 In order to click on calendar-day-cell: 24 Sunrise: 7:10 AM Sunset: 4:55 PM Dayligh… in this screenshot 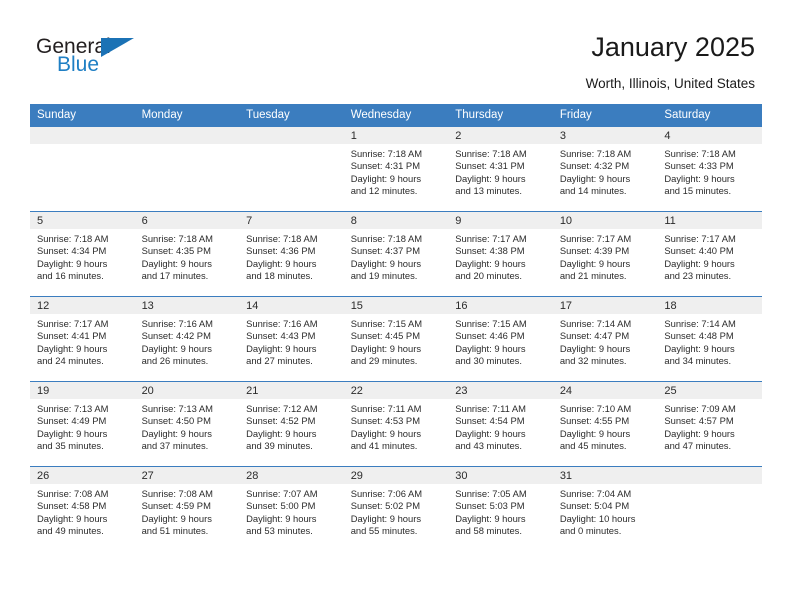, I will do `click(605, 424)`.